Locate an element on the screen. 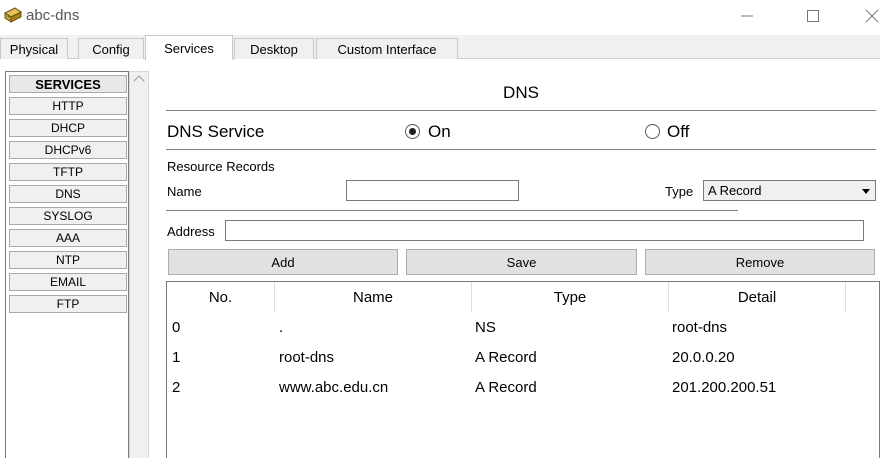 The width and height of the screenshot is (880, 458). maximize-icon is located at coordinates (813, 16).